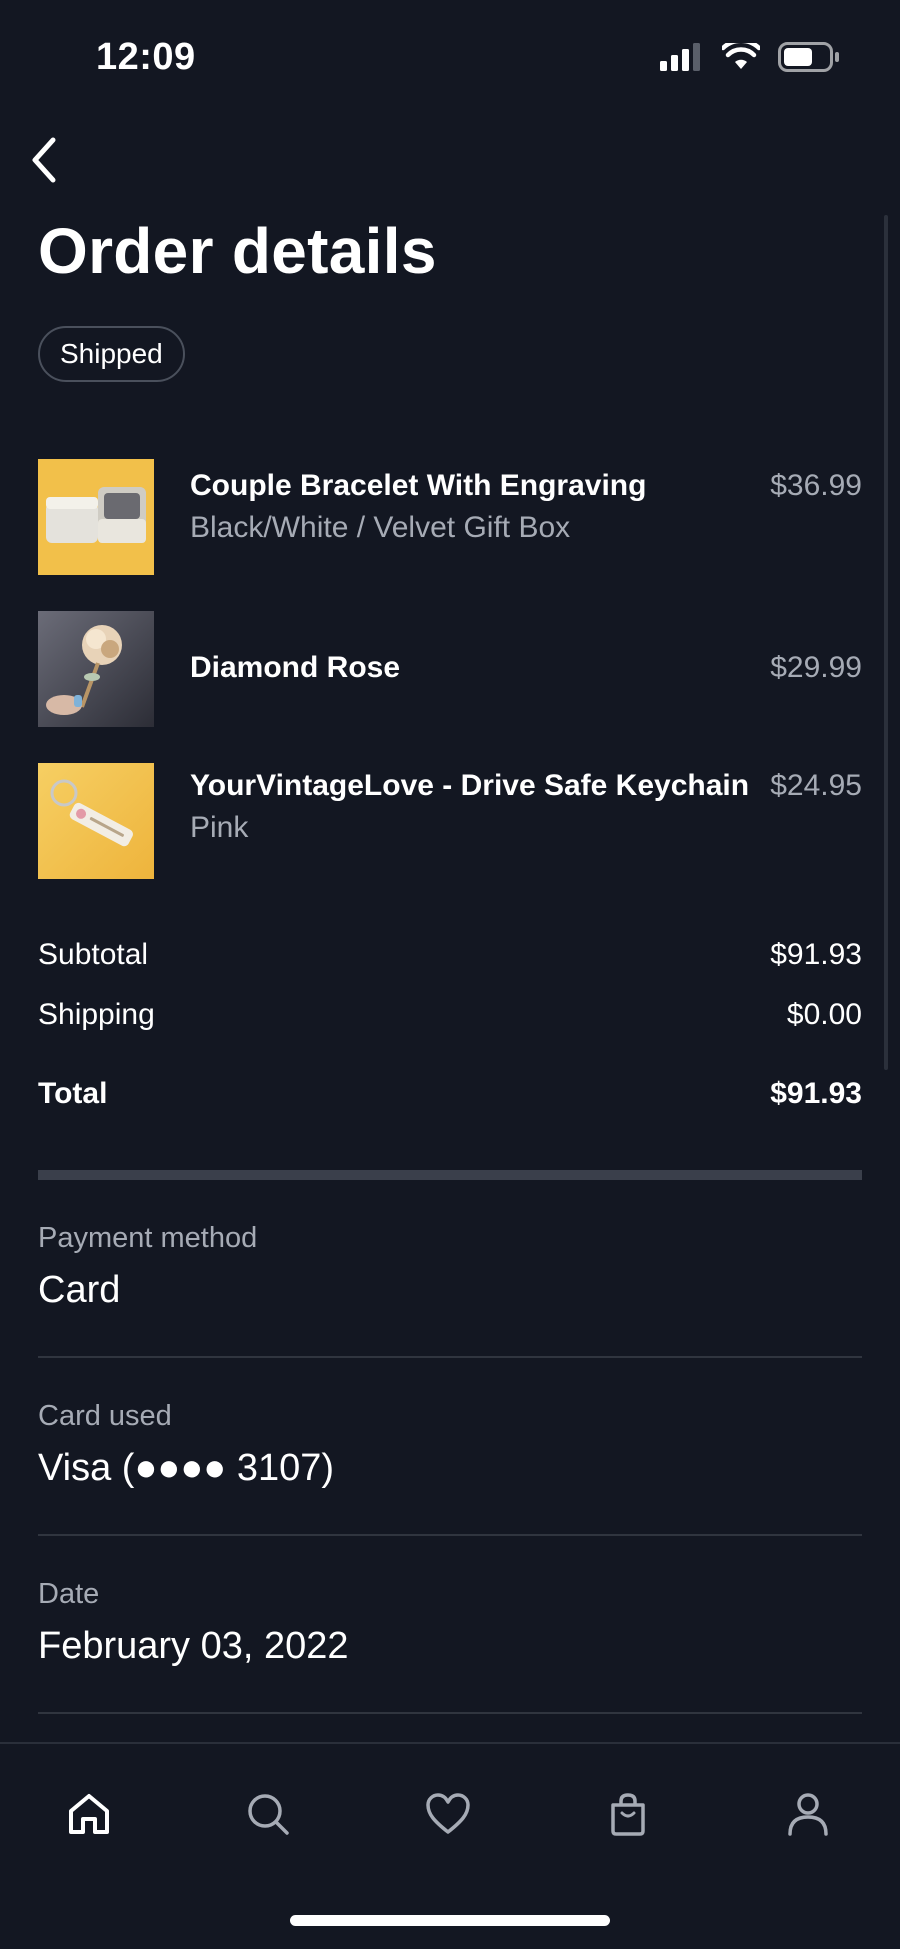 This screenshot has height=1949, width=900. I want to click on tab-profile, so click(808, 1814).